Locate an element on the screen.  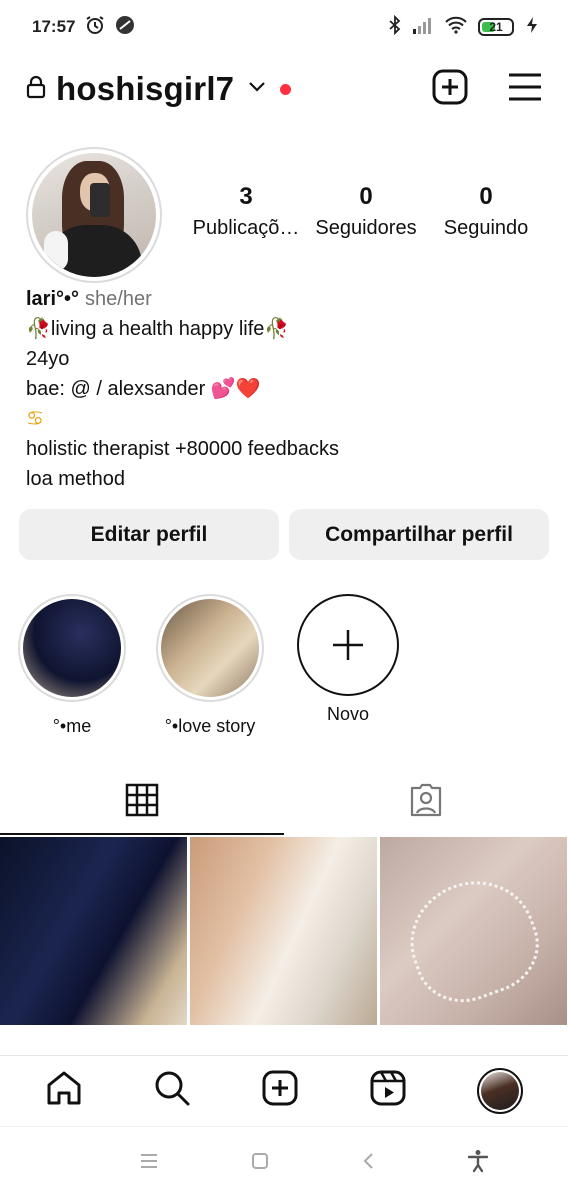
bottom-navigation is located at coordinates (284, 1090).